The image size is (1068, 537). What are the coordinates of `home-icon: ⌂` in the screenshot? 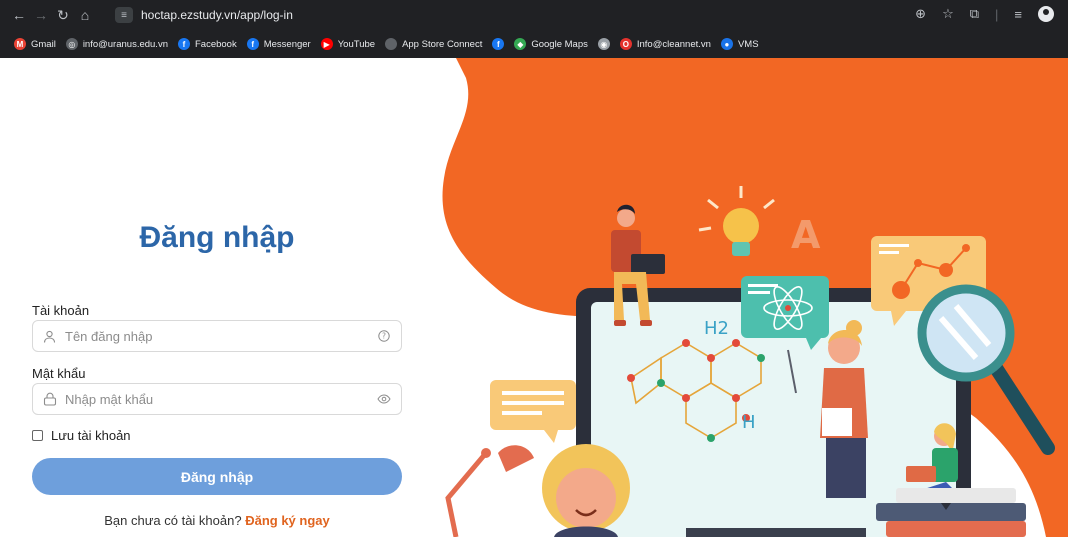 It's located at (85, 15).